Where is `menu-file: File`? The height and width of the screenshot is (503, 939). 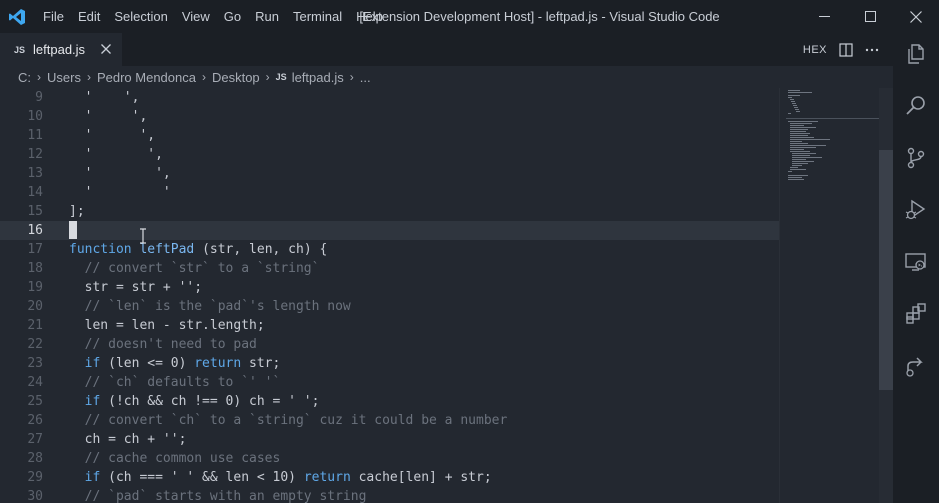 menu-file: File is located at coordinates (52, 16).